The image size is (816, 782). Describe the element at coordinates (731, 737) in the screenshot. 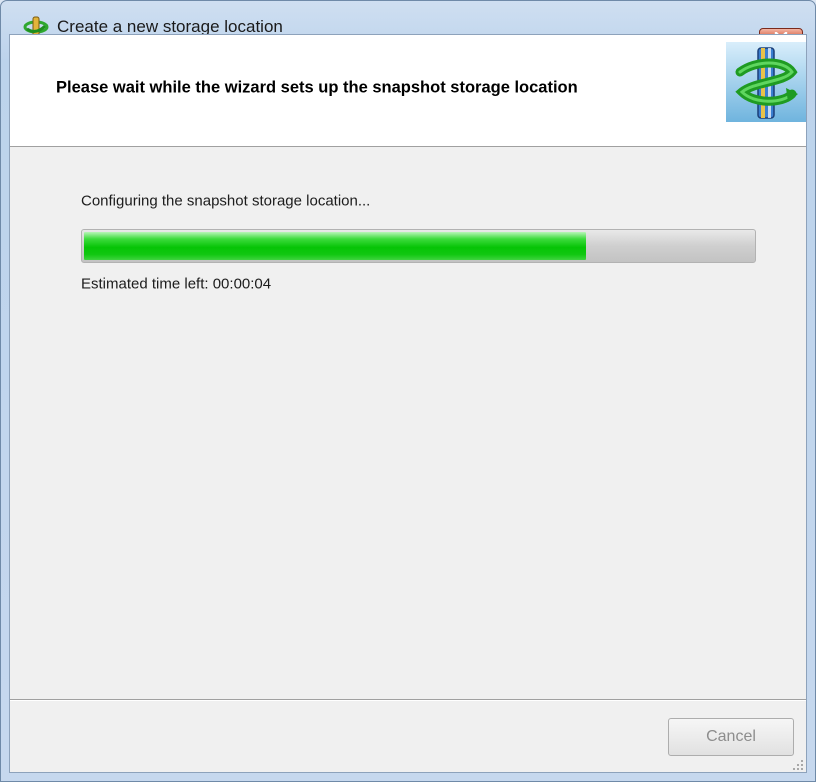

I see `cancel-button: Cancel` at that location.